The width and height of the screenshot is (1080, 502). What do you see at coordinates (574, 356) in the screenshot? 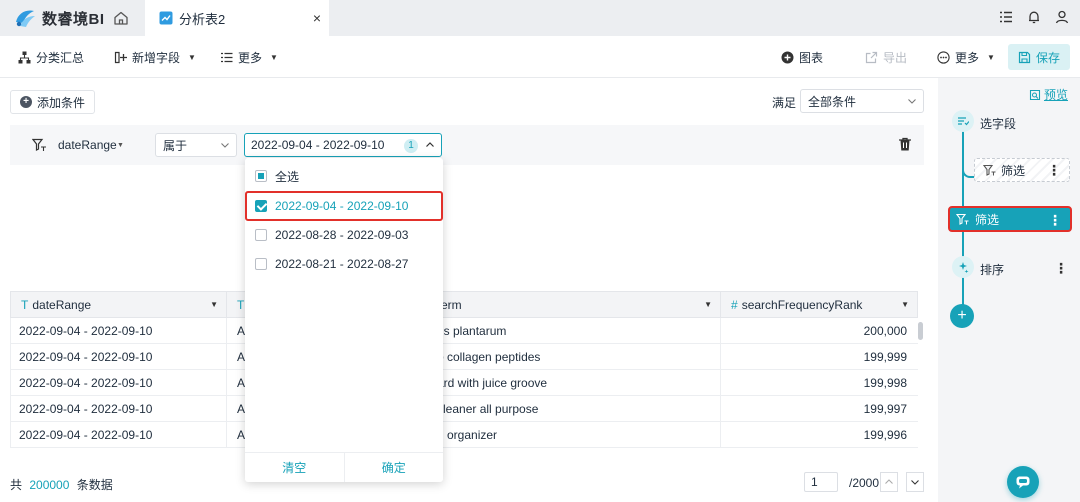
I see `cell-term: o collagen peptides` at bounding box center [574, 356].